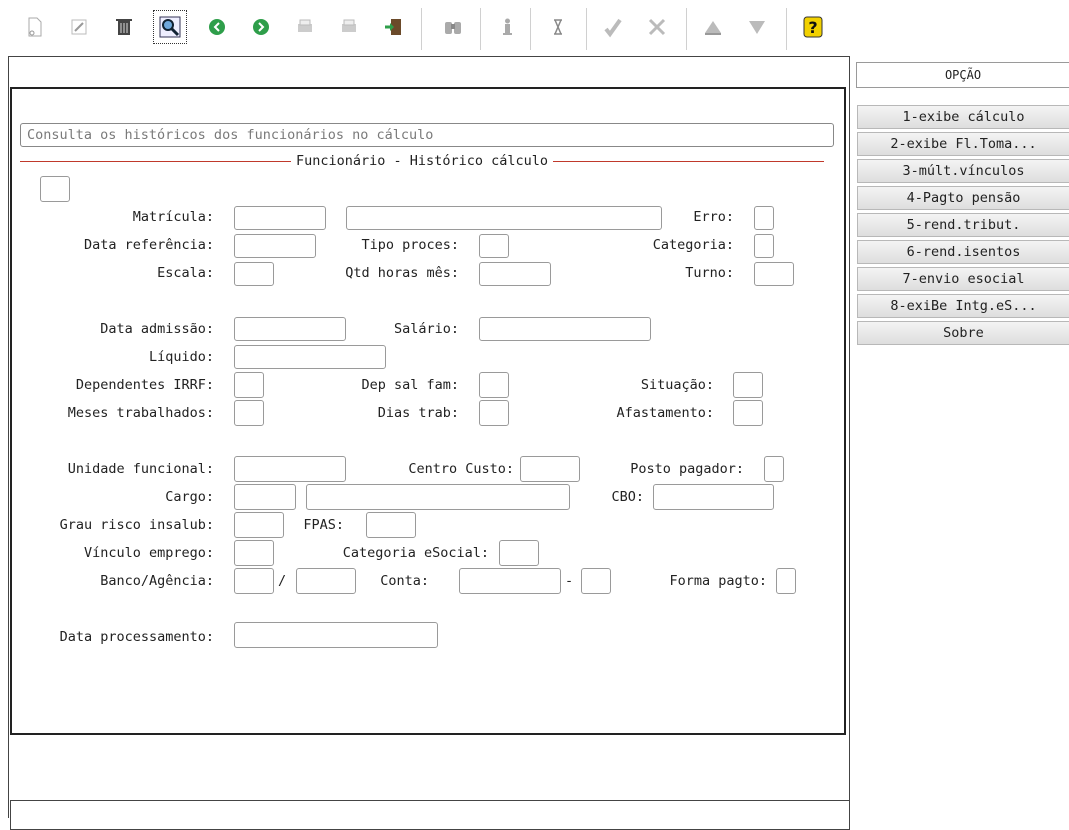 Image resolution: width=1069 pixels, height=830 pixels. I want to click on search-icon, so click(170, 27).